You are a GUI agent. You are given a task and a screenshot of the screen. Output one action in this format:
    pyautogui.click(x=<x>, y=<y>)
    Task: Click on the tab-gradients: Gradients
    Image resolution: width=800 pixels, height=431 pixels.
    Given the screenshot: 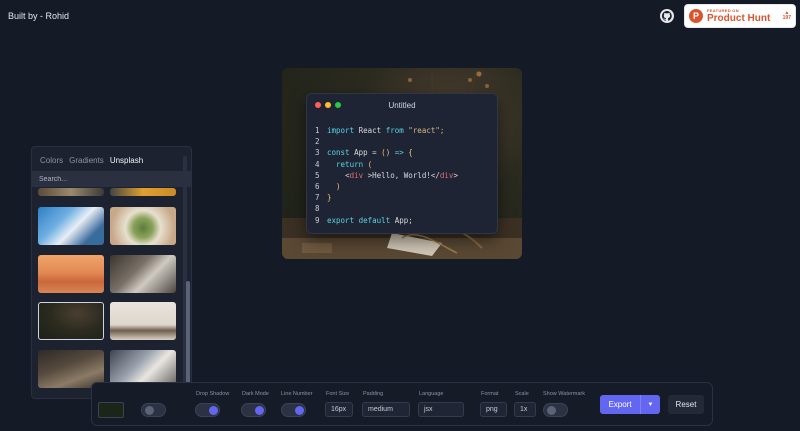 What is the action you would take?
    pyautogui.click(x=86, y=160)
    